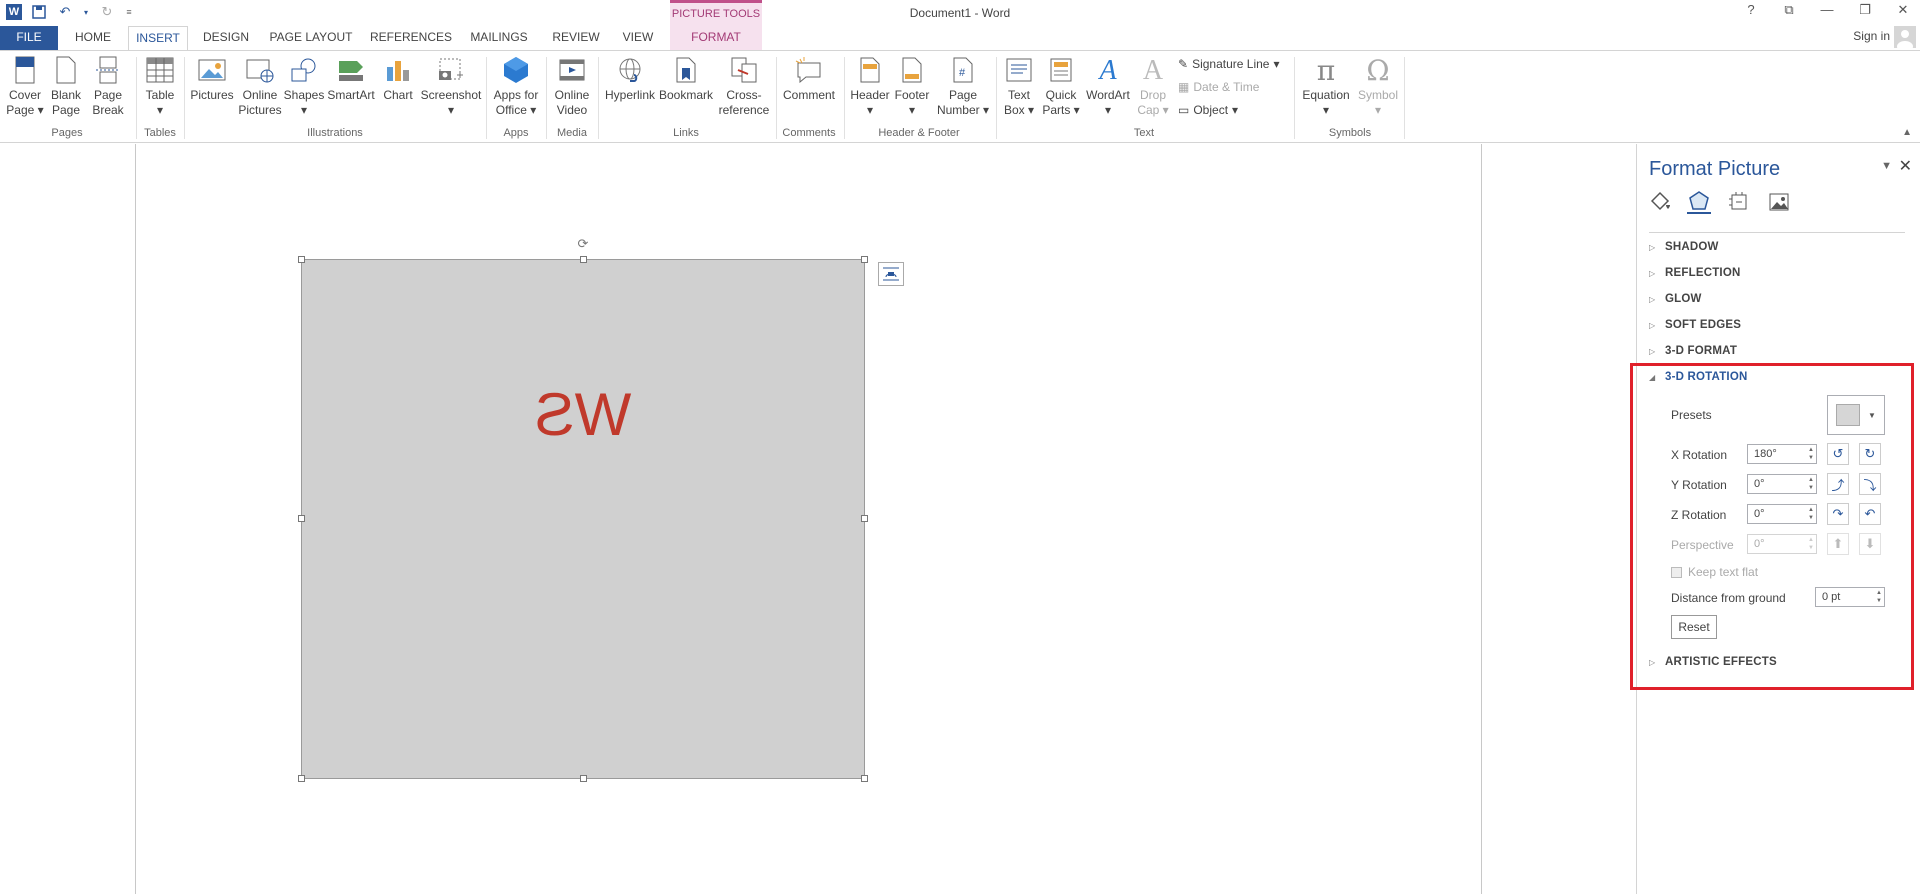 The width and height of the screenshot is (1920, 894). What do you see at coordinates (630, 79) in the screenshot?
I see `hyperlink-button: Hyperlink` at bounding box center [630, 79].